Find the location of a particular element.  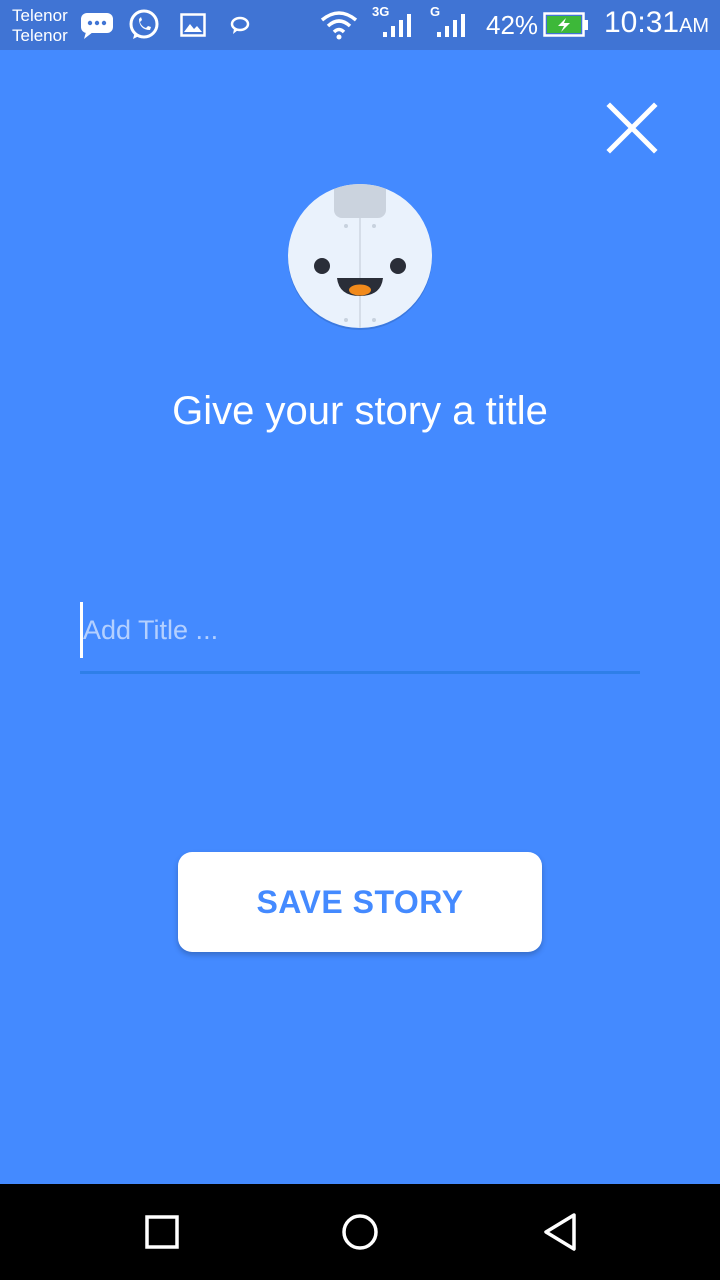

recents-button is located at coordinates (162, 1232).